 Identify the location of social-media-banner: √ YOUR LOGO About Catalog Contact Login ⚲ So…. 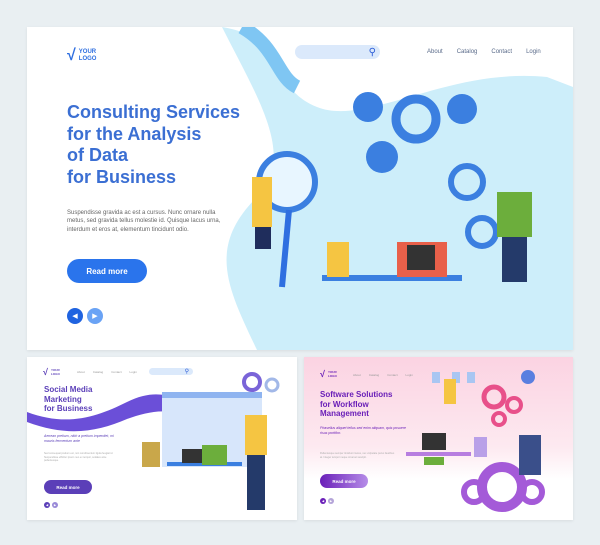
(162, 438).